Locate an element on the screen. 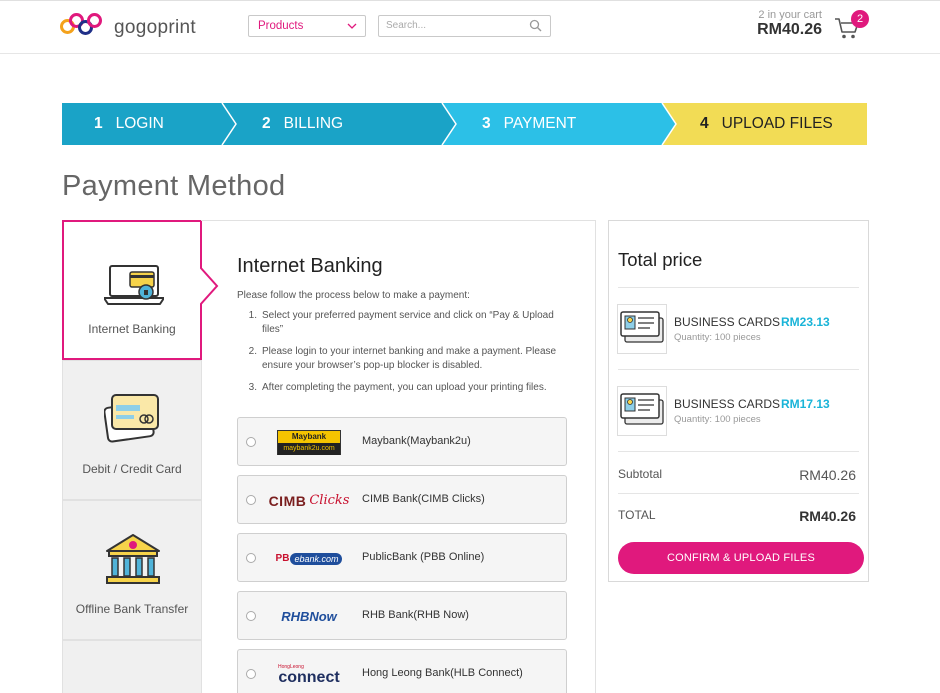 The width and height of the screenshot is (940, 693). step-login: 1 LOGIN is located at coordinates (129, 123).